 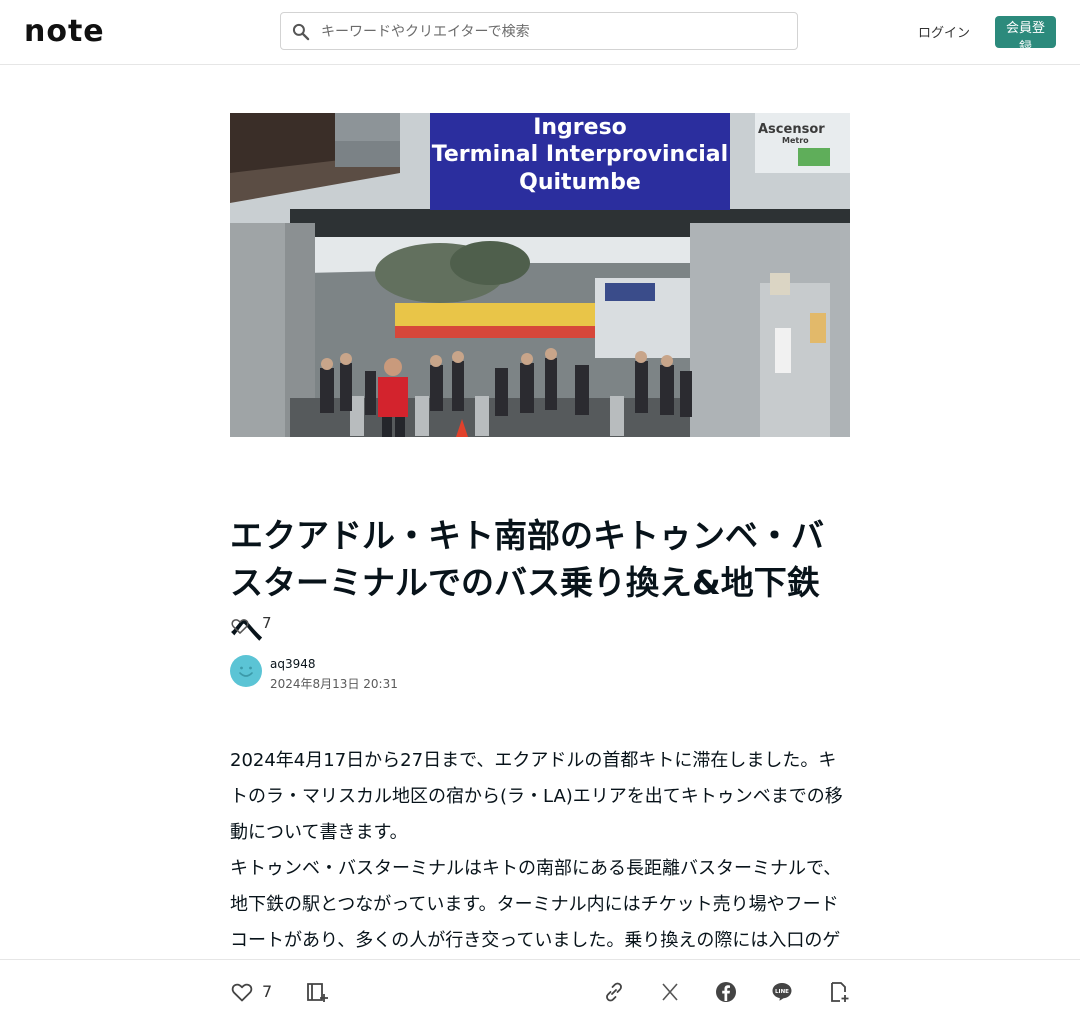 What do you see at coordinates (317, 992) in the screenshot?
I see `add-to-magazine-icon` at bounding box center [317, 992].